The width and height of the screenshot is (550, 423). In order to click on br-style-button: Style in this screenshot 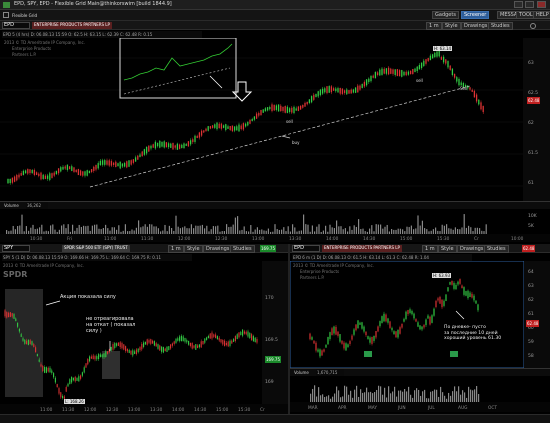, I will do `click(447, 249)`.